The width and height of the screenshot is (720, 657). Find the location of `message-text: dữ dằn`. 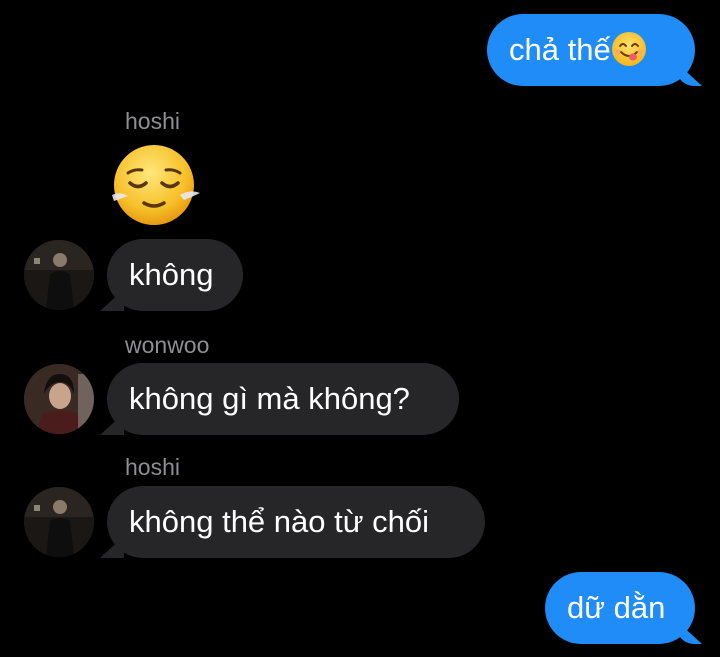

message-text: dữ dằn is located at coordinates (616, 607).